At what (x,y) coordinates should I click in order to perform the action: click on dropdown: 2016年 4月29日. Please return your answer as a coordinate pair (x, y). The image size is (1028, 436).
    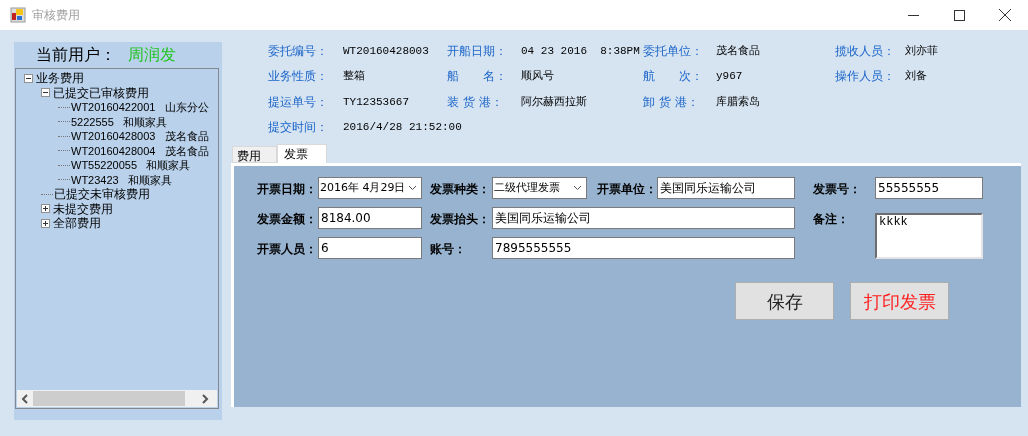
    Looking at the image, I should click on (370, 188).